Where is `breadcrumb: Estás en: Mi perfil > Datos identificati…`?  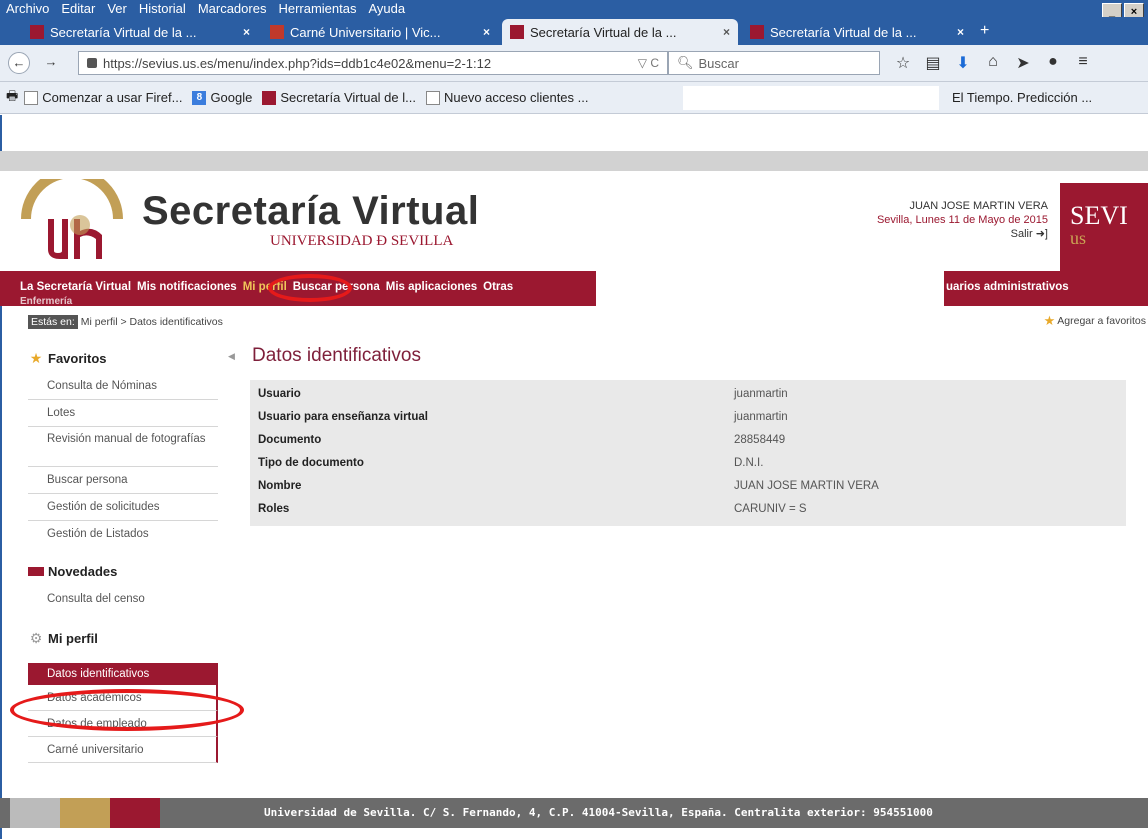
breadcrumb: Estás en: Mi perfil > Datos identificati… is located at coordinates (587, 322).